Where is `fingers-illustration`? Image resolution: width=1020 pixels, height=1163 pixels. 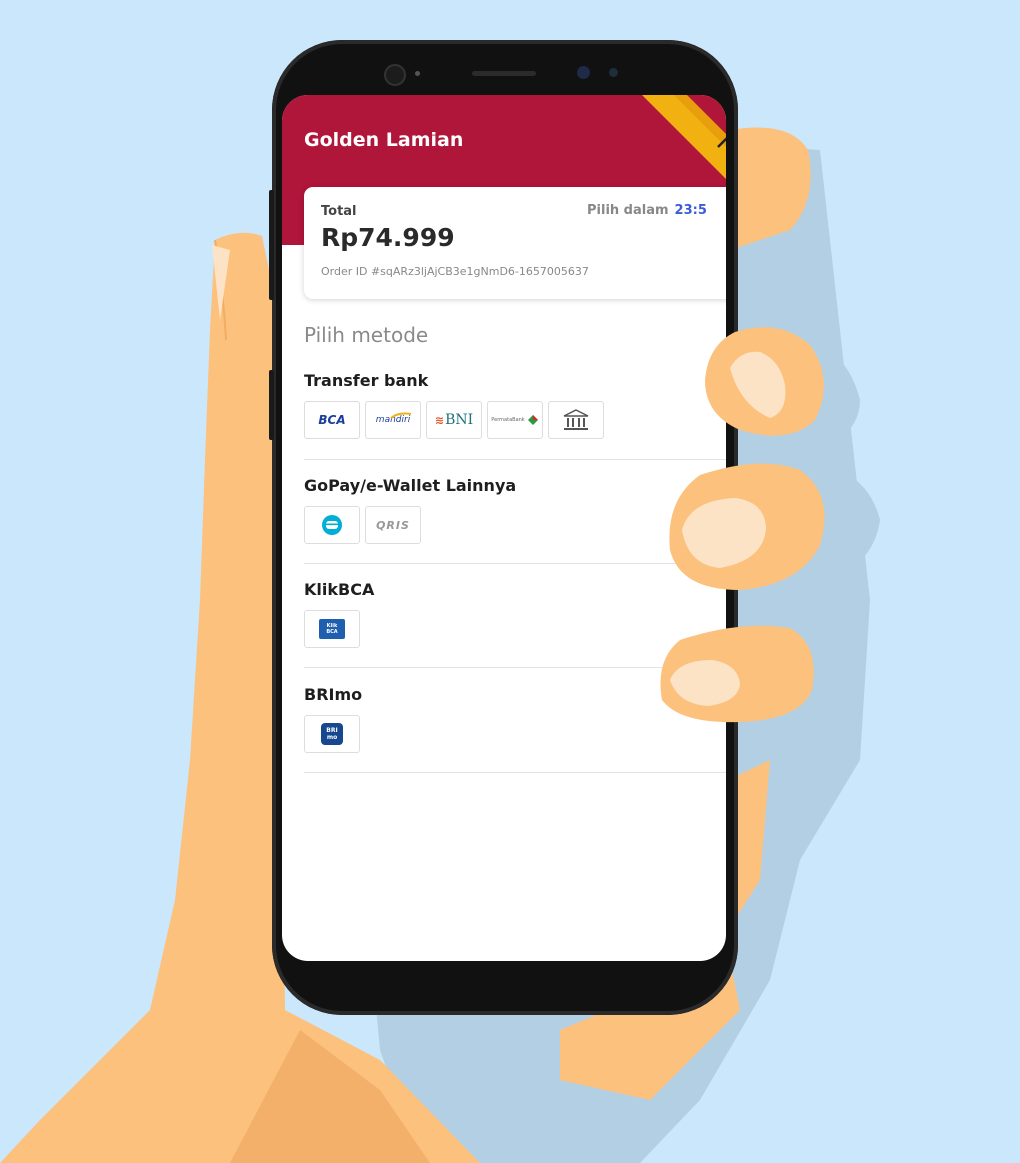
fingers-illustration is located at coordinates (742, 525).